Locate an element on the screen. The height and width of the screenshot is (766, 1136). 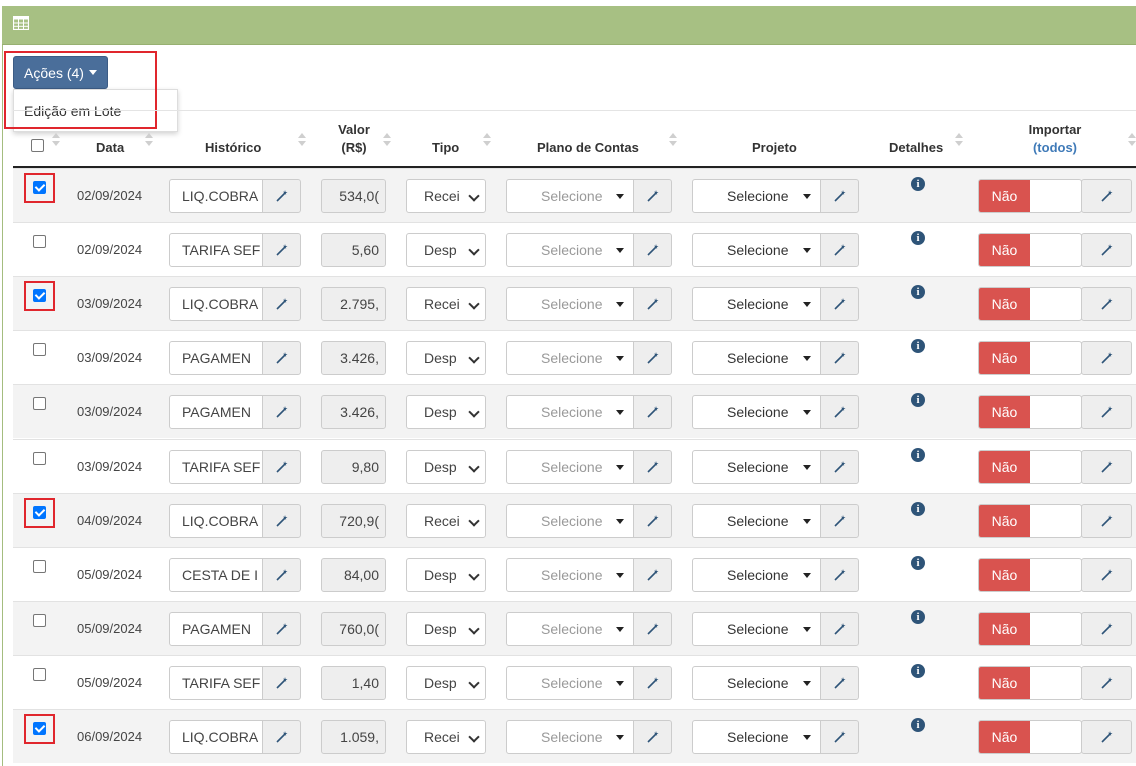
valor-input: 3.426, is located at coordinates (353, 412).